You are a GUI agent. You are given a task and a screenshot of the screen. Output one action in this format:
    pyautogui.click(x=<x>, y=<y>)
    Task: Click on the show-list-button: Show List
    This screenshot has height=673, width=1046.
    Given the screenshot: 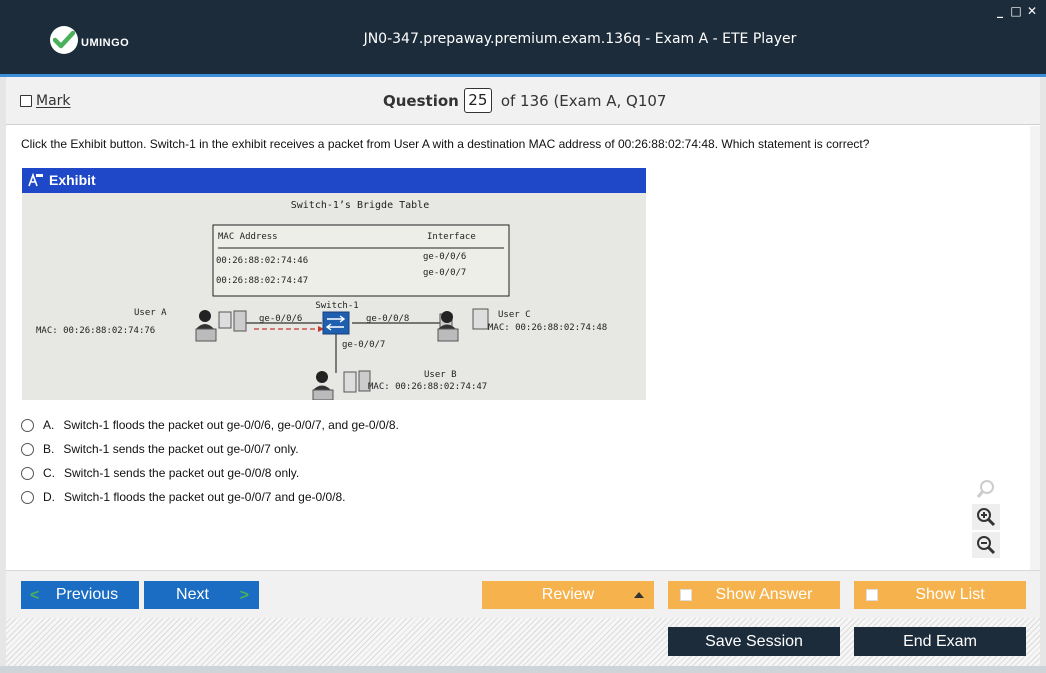 What is the action you would take?
    pyautogui.click(x=940, y=595)
    